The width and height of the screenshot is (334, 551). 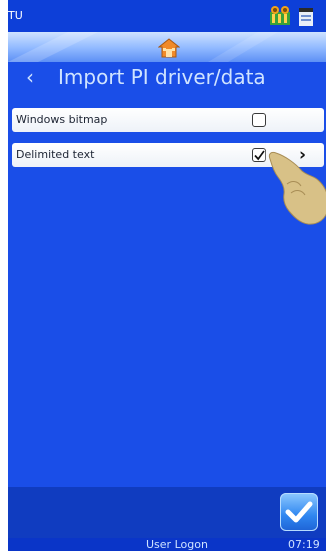 I want to click on back-button: ‹, so click(x=30, y=77).